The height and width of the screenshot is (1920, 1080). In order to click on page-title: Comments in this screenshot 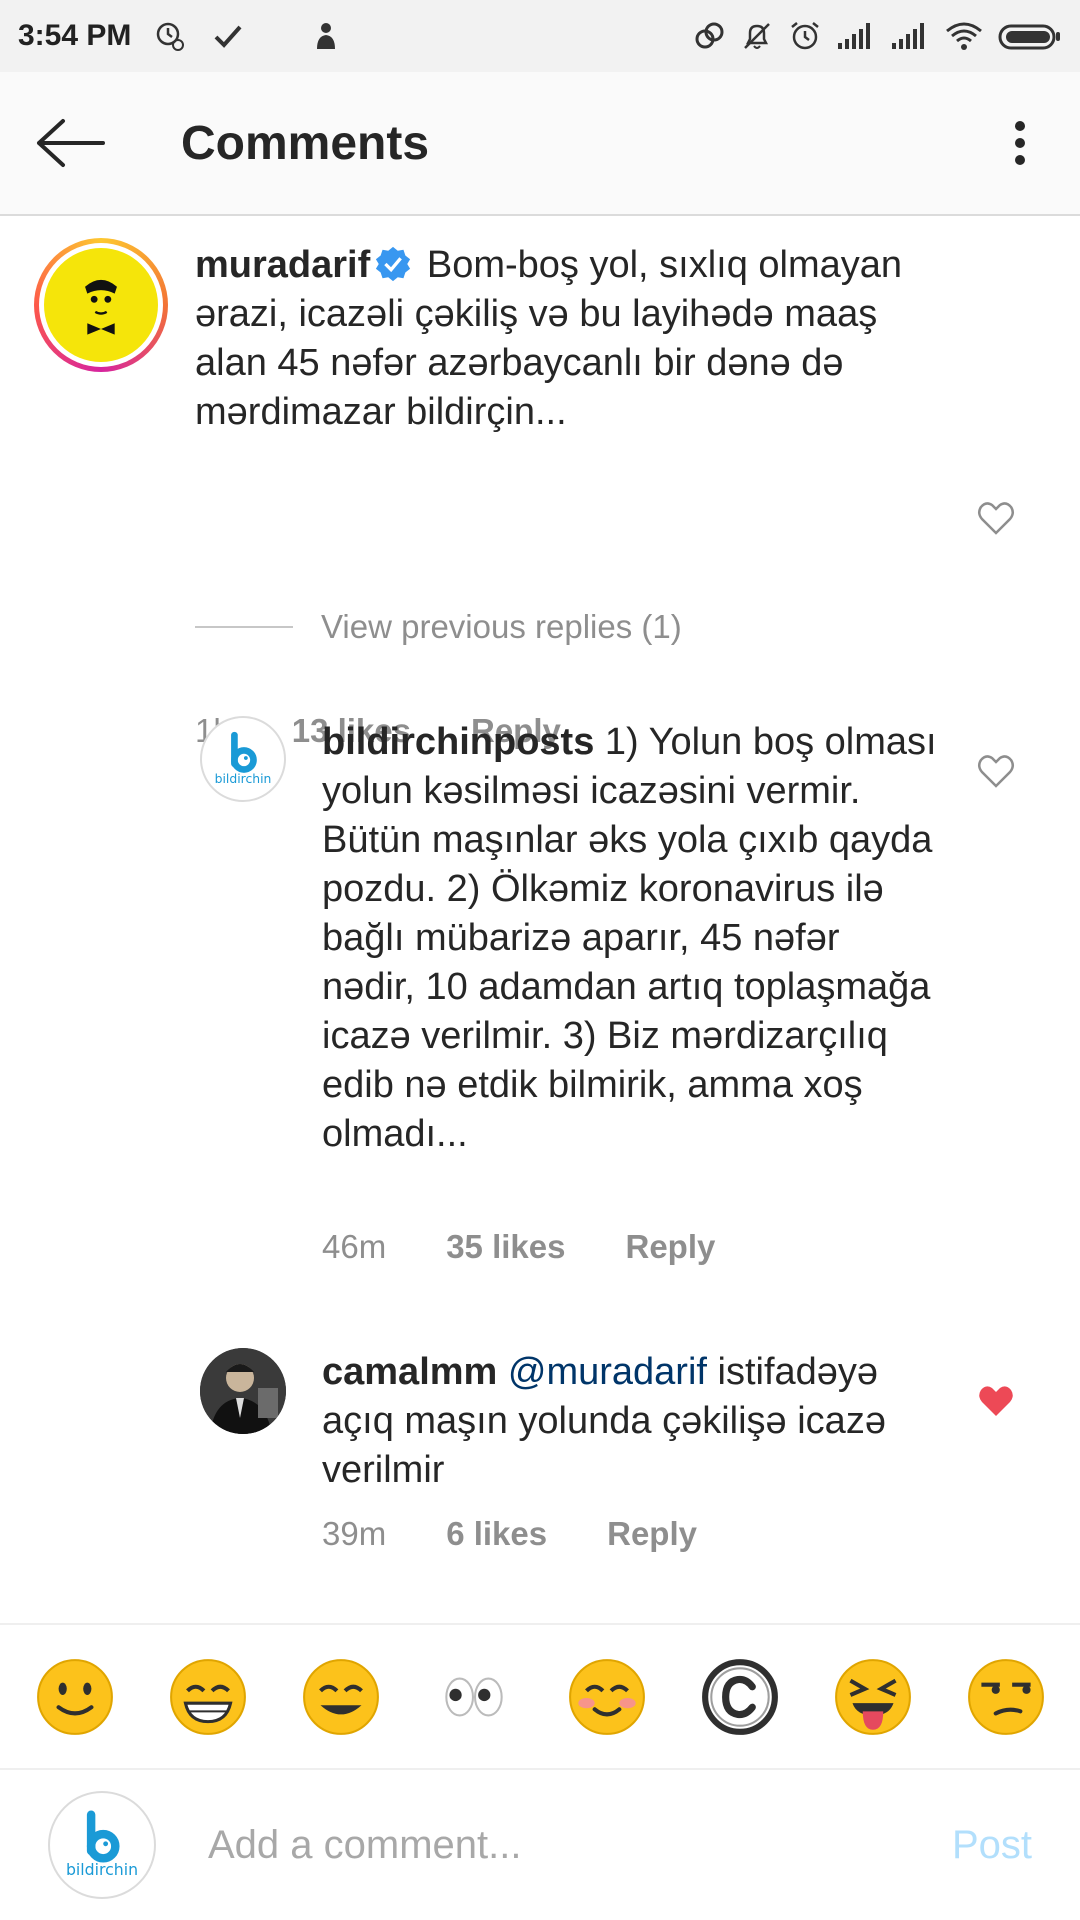, I will do `click(305, 143)`.